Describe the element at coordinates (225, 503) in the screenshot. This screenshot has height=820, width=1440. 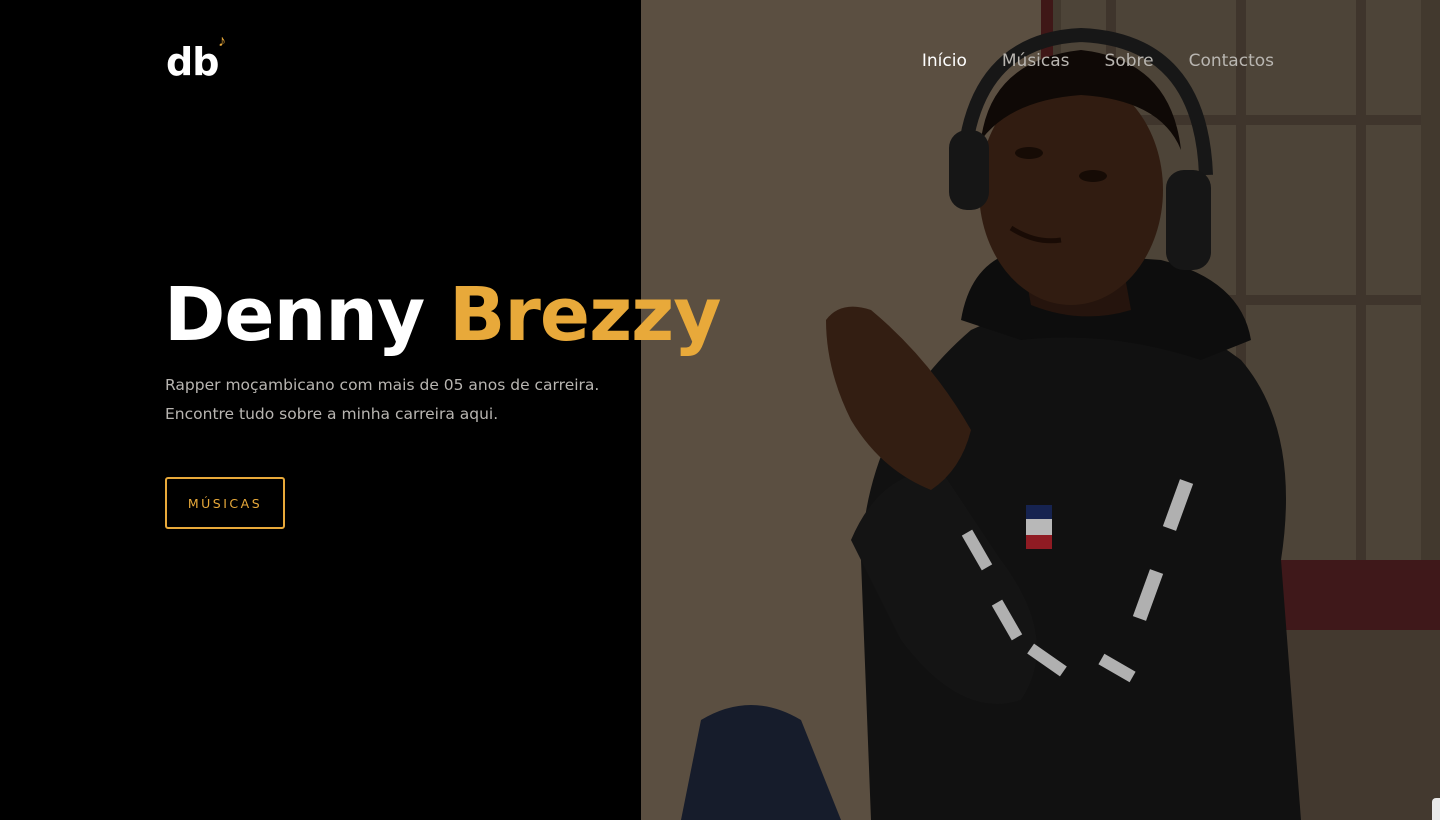
I see `musicas-cta-button: MÚSICAS` at that location.